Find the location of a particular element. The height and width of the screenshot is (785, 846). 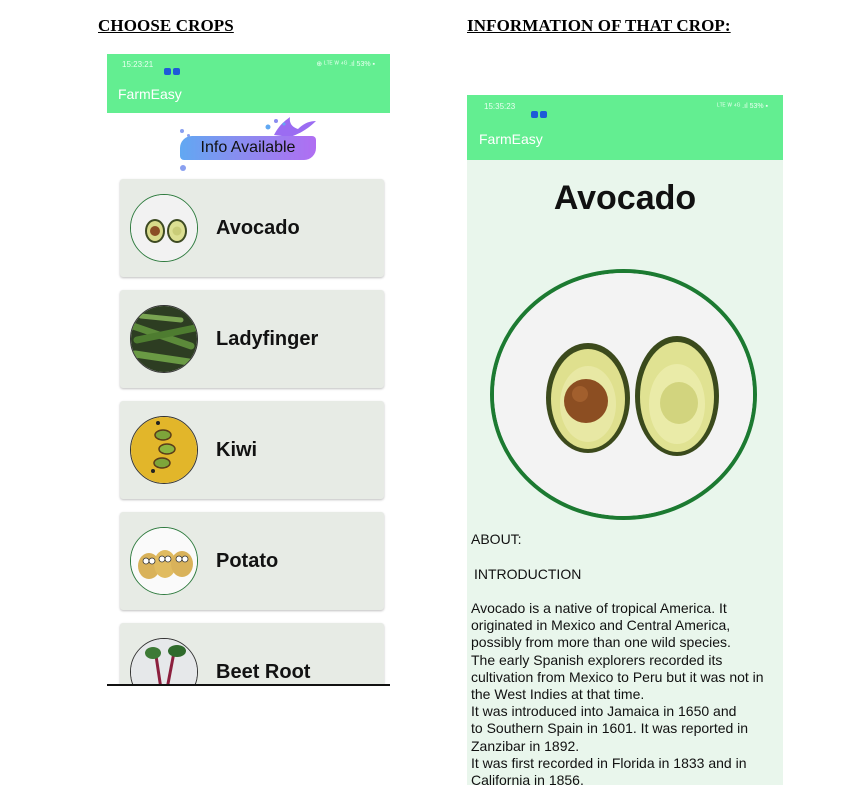

crop-card-avocado: Avocado is located at coordinates (252, 228).